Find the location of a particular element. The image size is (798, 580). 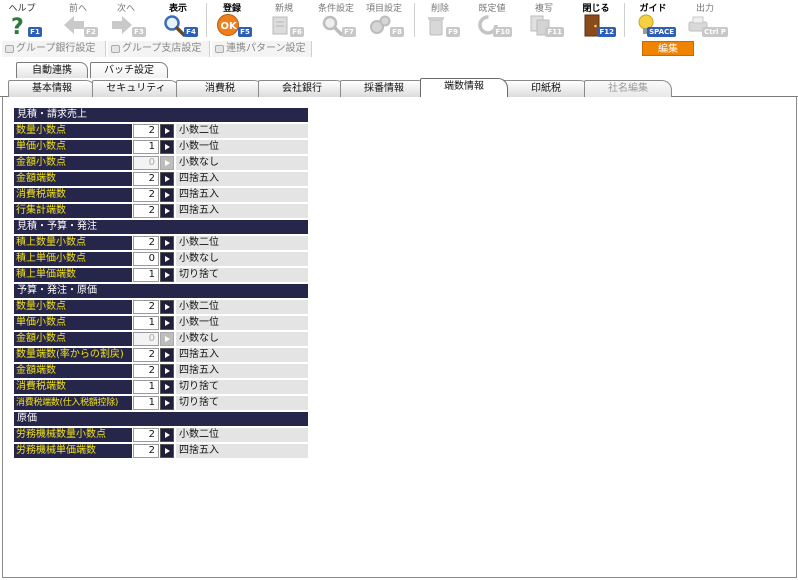

setting-row: 行集計端数 2 四捨五入 is located at coordinates (161, 211).